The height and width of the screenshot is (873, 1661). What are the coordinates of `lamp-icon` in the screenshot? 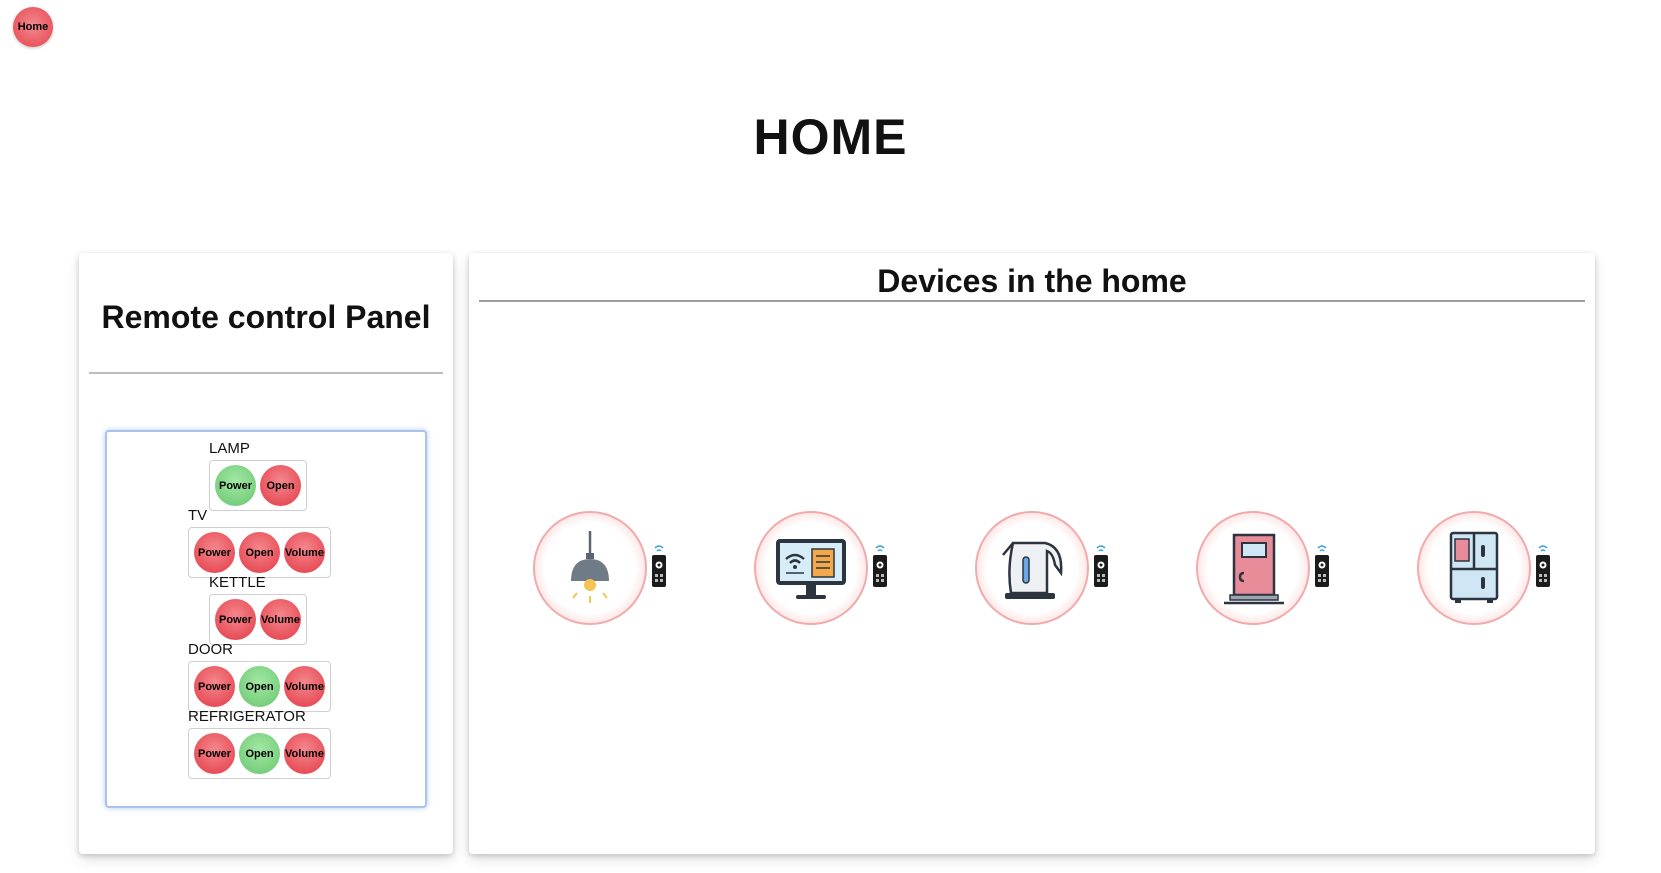 It's located at (590, 567).